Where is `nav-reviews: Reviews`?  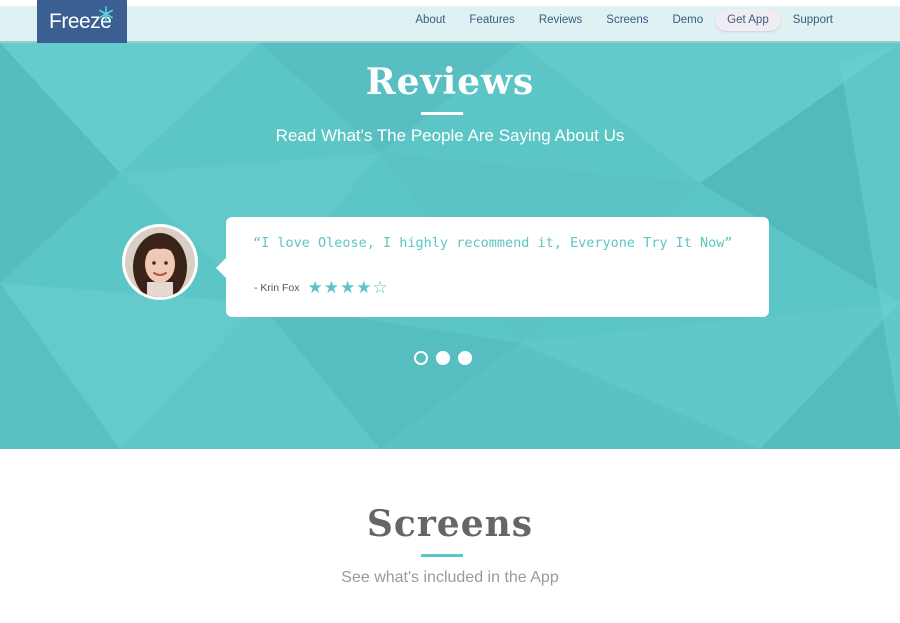 nav-reviews: Reviews is located at coordinates (560, 20).